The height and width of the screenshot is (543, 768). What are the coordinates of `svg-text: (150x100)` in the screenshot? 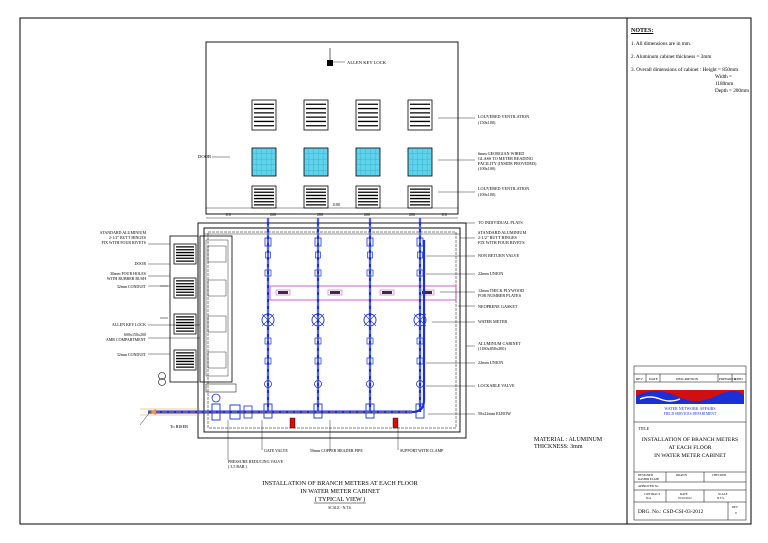 It's located at (487, 122).